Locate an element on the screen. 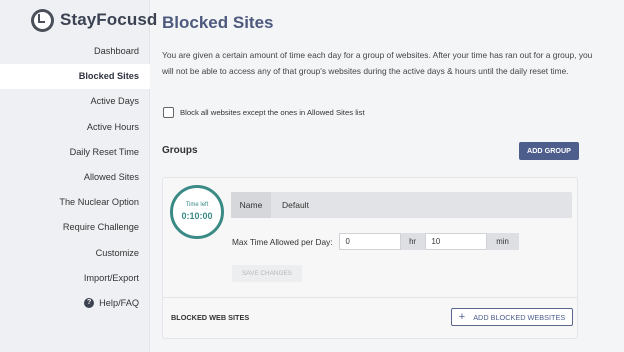  clock-logo-icon is located at coordinates (42, 20).